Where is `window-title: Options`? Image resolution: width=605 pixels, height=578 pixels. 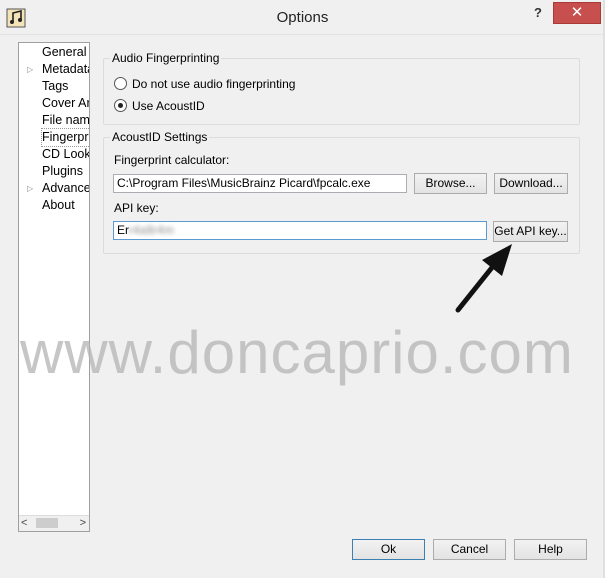
window-title: Options is located at coordinates (302, 17).